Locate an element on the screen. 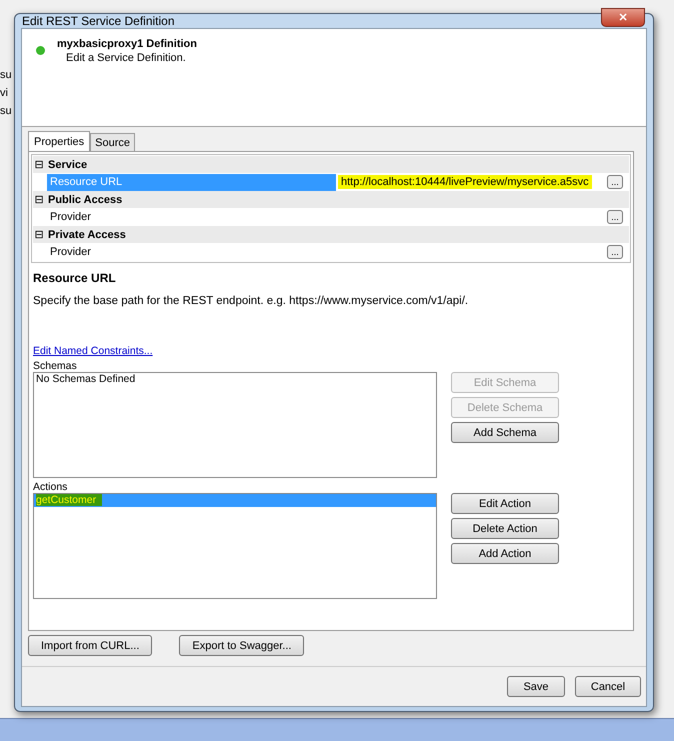 Image resolution: width=674 pixels, height=741 pixels. section-label: Schemas is located at coordinates (55, 366).